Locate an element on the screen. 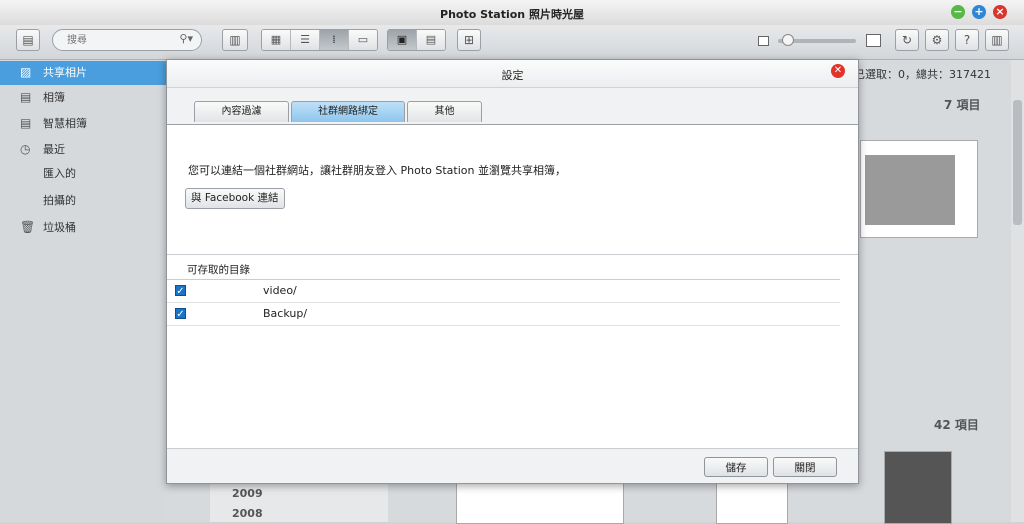  section-title: 可存取的目錄 is located at coordinates (218, 270).